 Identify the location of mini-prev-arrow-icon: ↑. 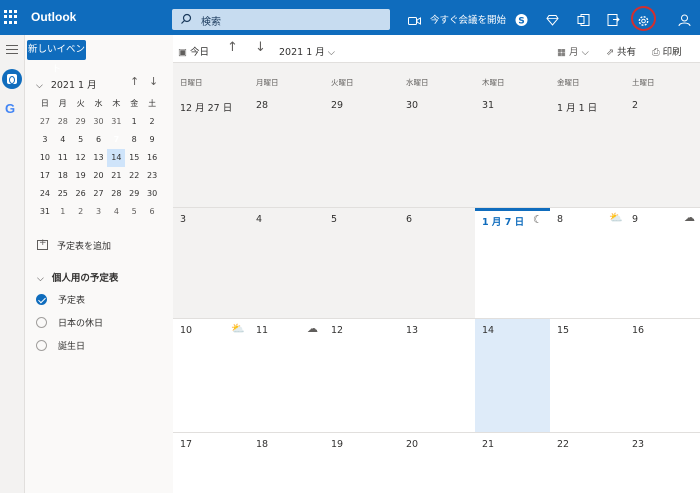
(134, 81).